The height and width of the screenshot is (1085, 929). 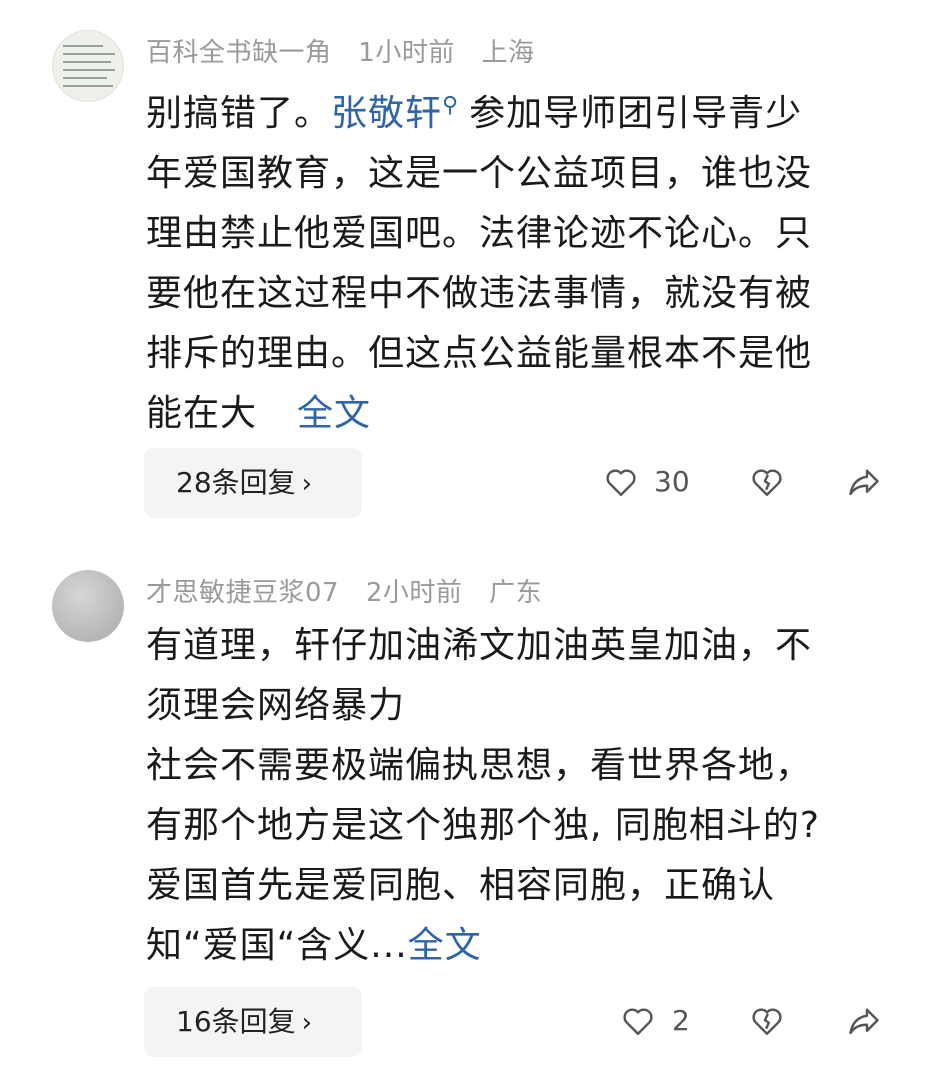 What do you see at coordinates (242, 593) in the screenshot?
I see `author-name: 才思敏捷豆浆07` at bounding box center [242, 593].